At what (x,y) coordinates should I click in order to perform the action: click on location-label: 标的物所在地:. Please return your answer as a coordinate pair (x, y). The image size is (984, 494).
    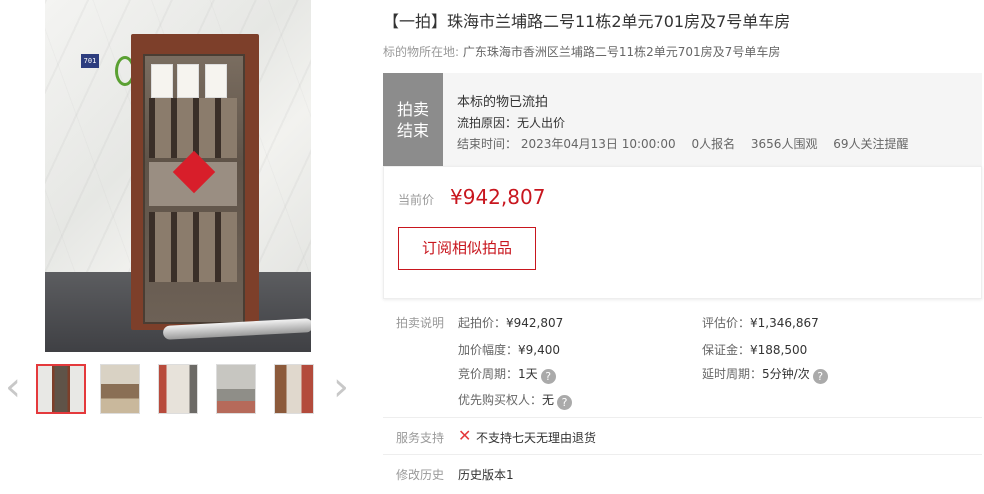
    Looking at the image, I should click on (421, 52).